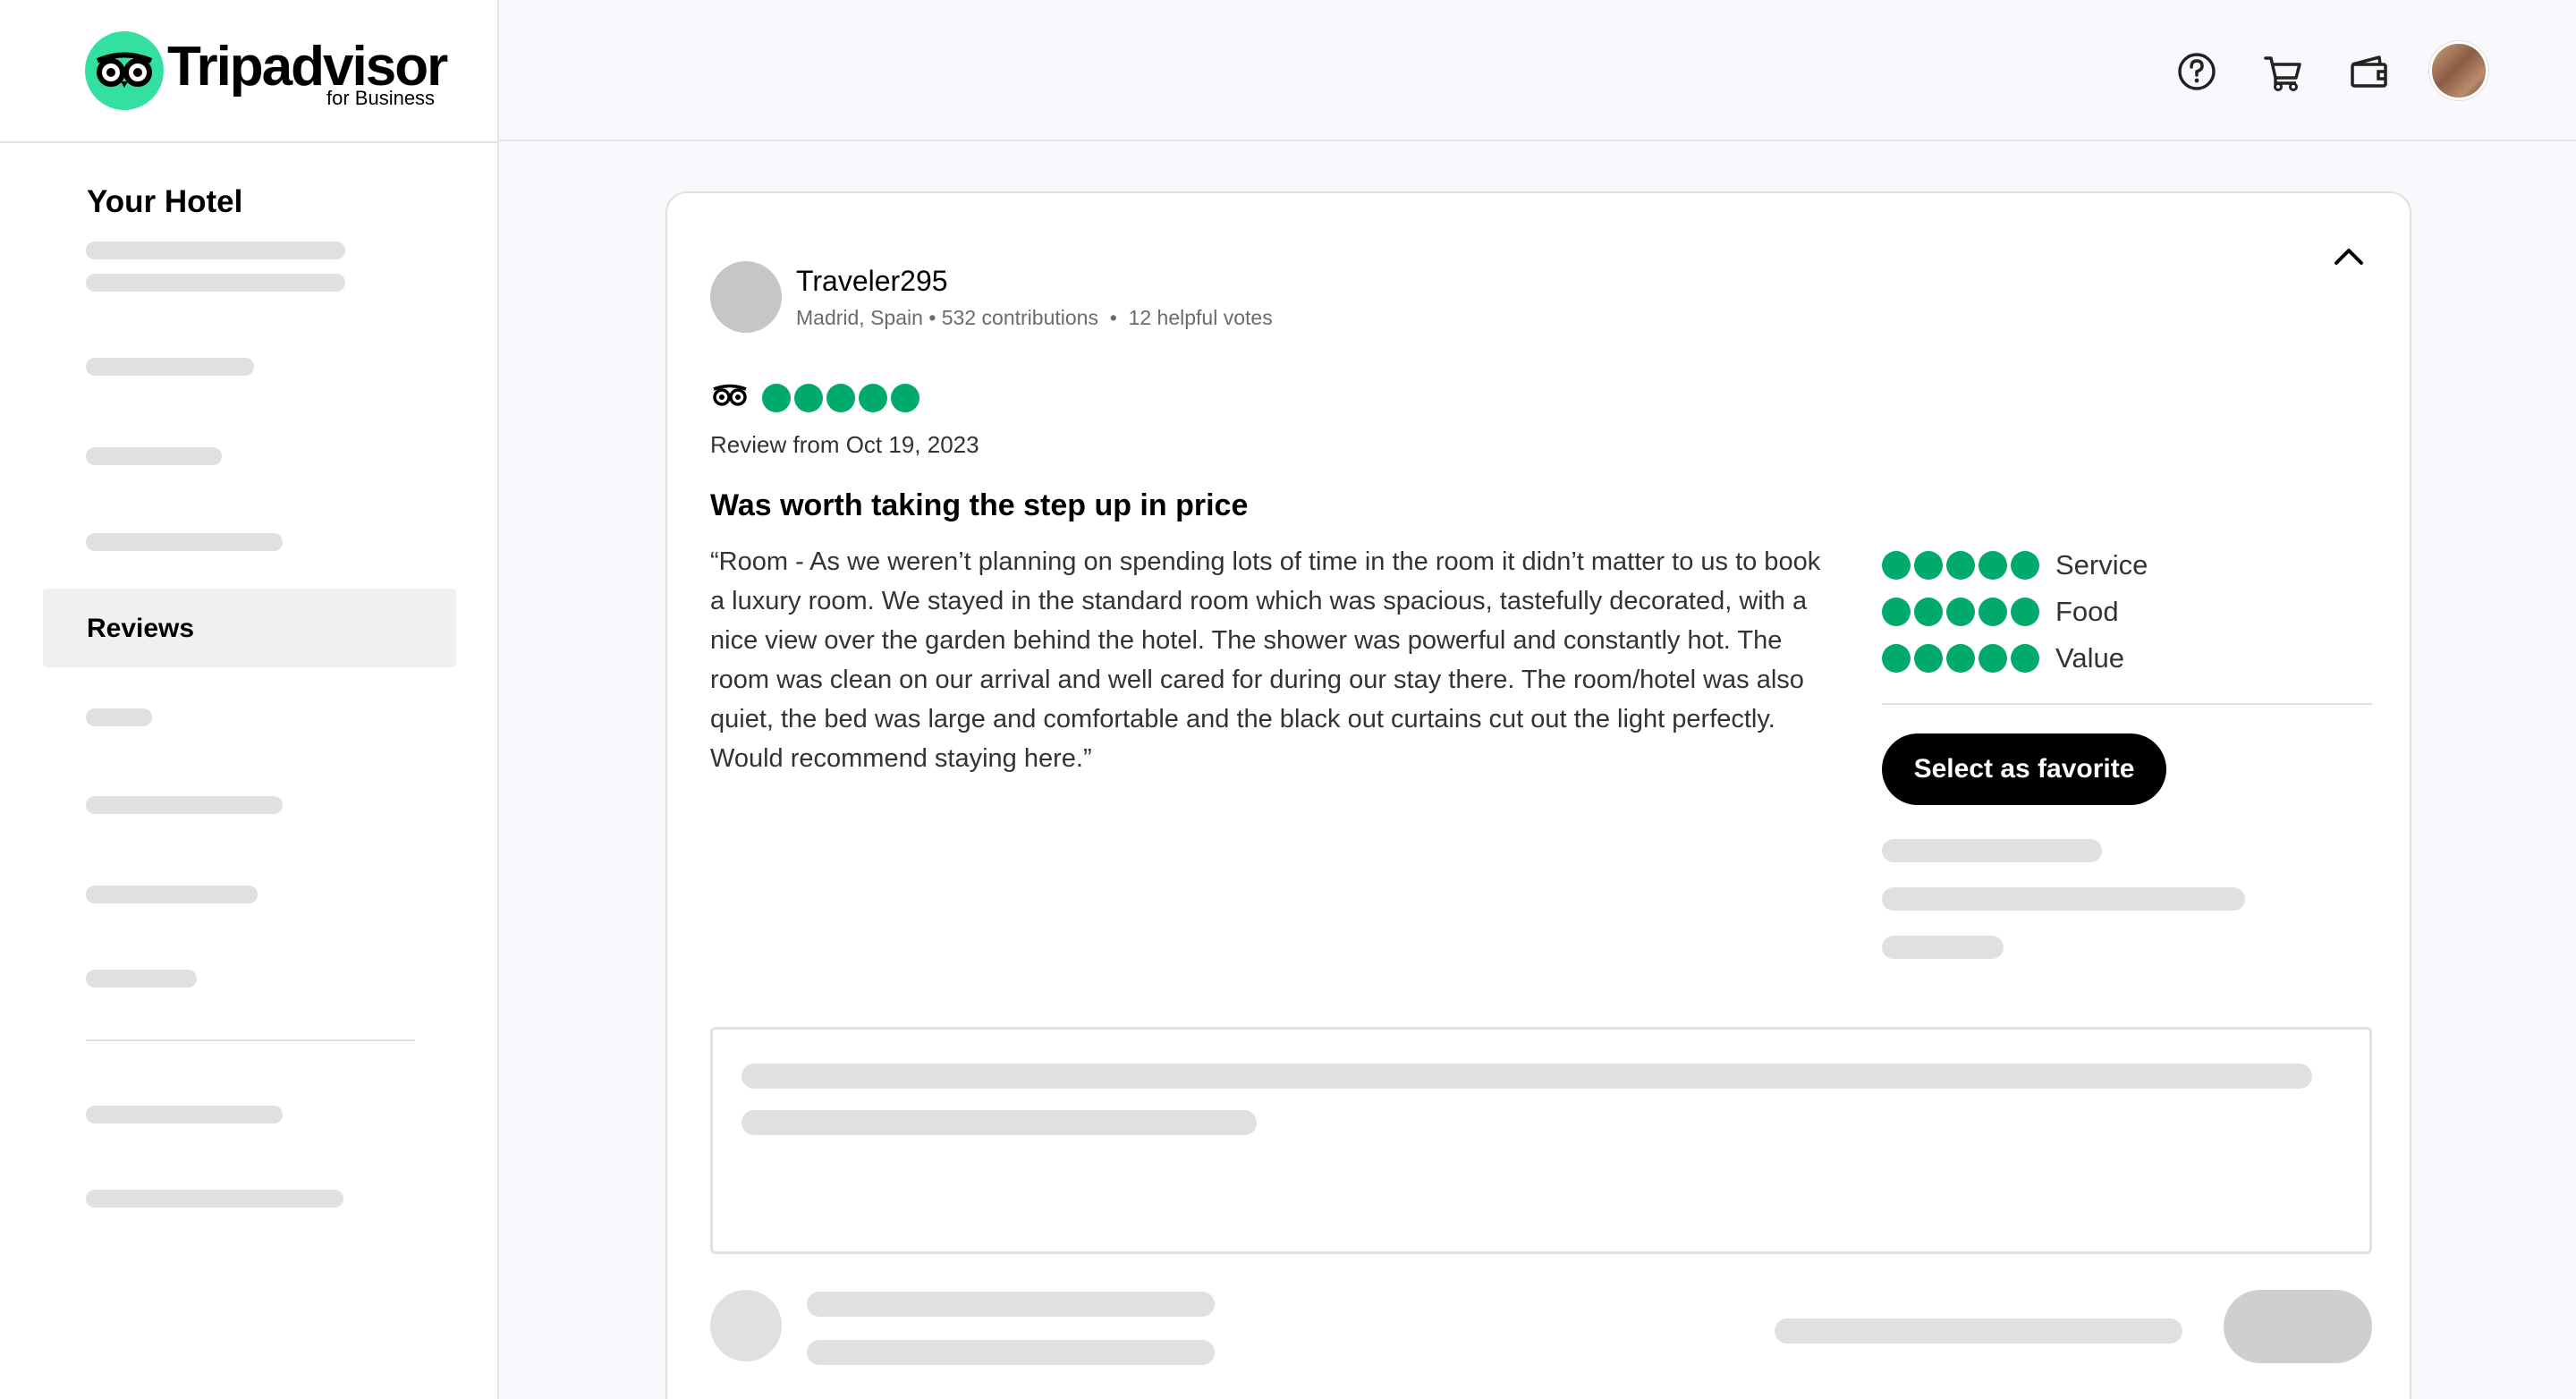 The height and width of the screenshot is (1399, 2576). Describe the element at coordinates (872, 281) in the screenshot. I see `reviewer-name: Traveler295` at that location.